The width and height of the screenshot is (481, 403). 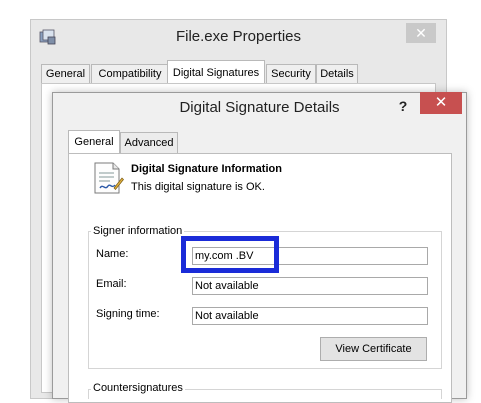 I want to click on tab-digital-signatures: Digital Signatures, so click(x=216, y=72).